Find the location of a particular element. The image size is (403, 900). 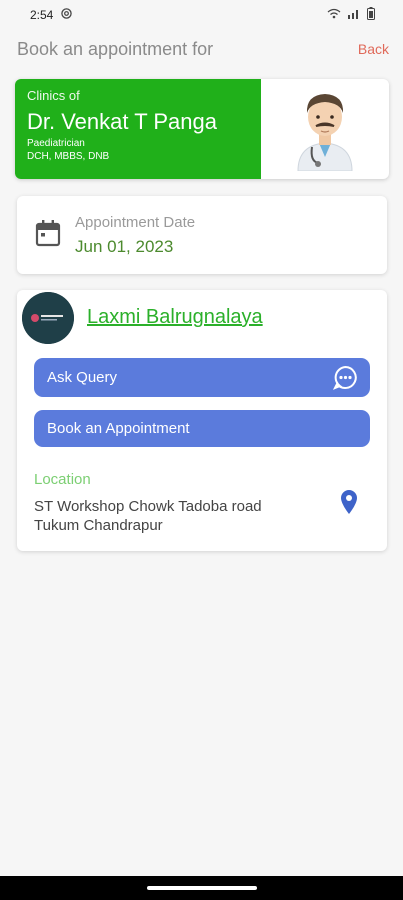

home-indicator is located at coordinates (201, 888).